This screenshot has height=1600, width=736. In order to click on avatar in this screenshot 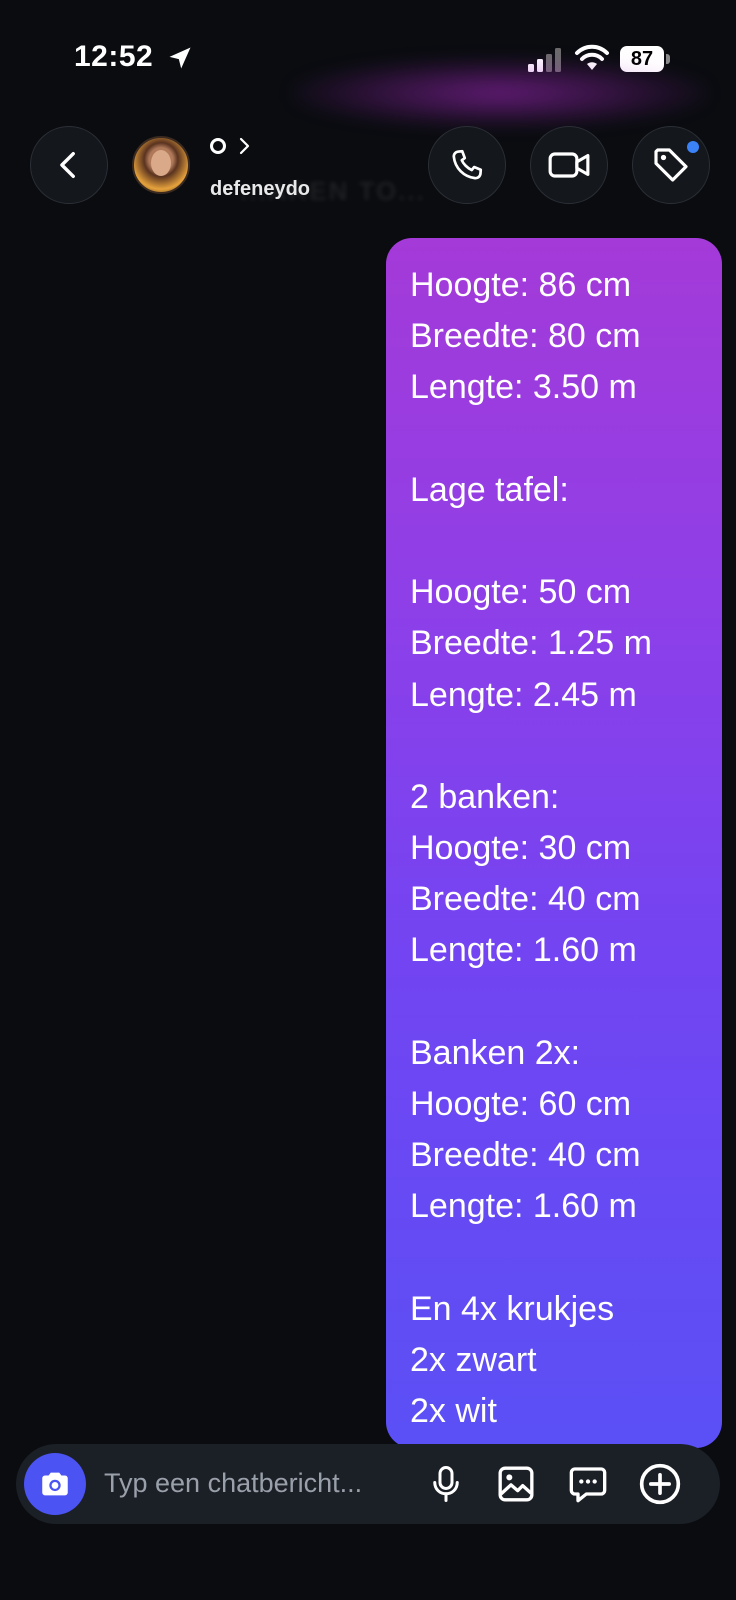, I will do `click(161, 165)`.